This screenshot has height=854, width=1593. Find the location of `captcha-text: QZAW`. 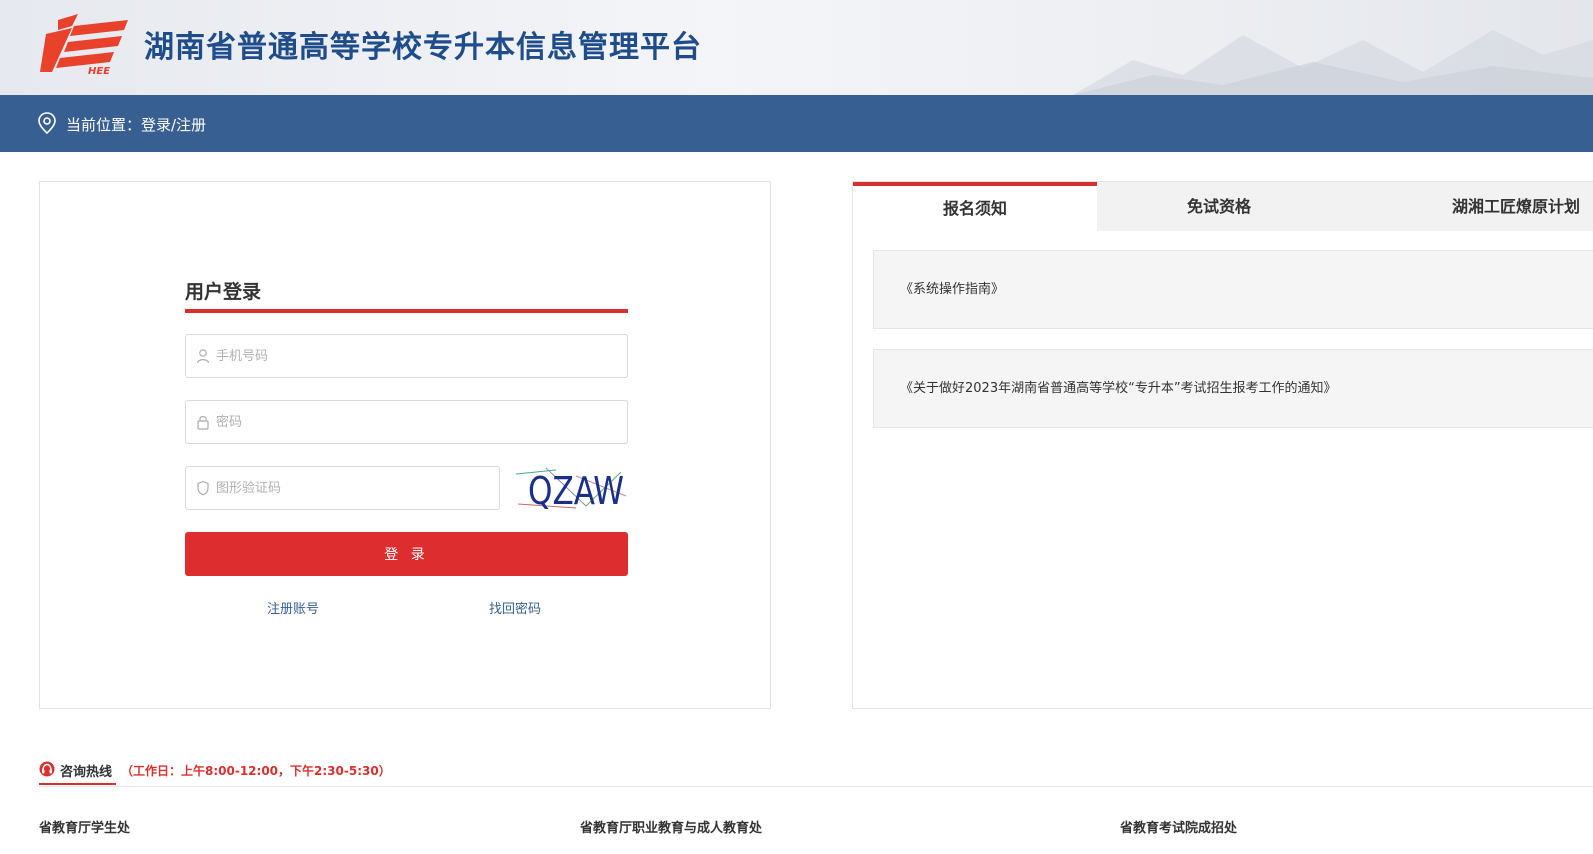

captcha-text: QZAW is located at coordinates (576, 489).